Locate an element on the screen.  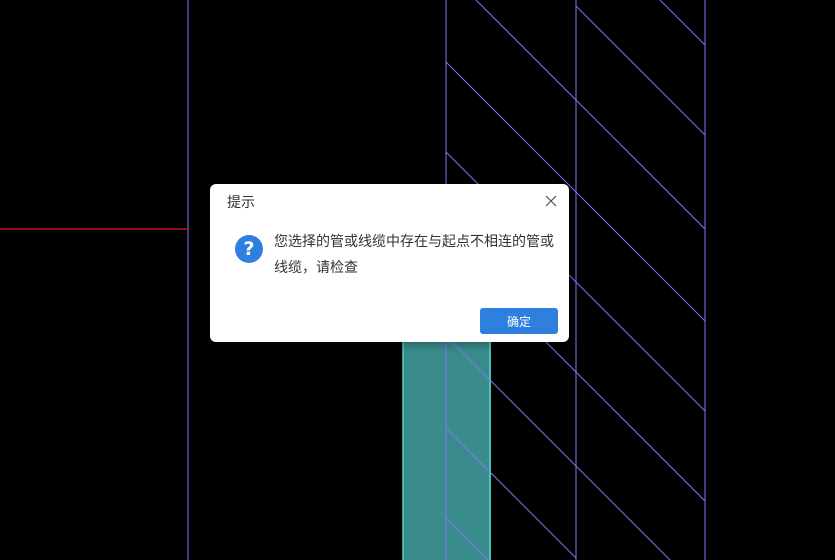
close-icon is located at coordinates (551, 201).